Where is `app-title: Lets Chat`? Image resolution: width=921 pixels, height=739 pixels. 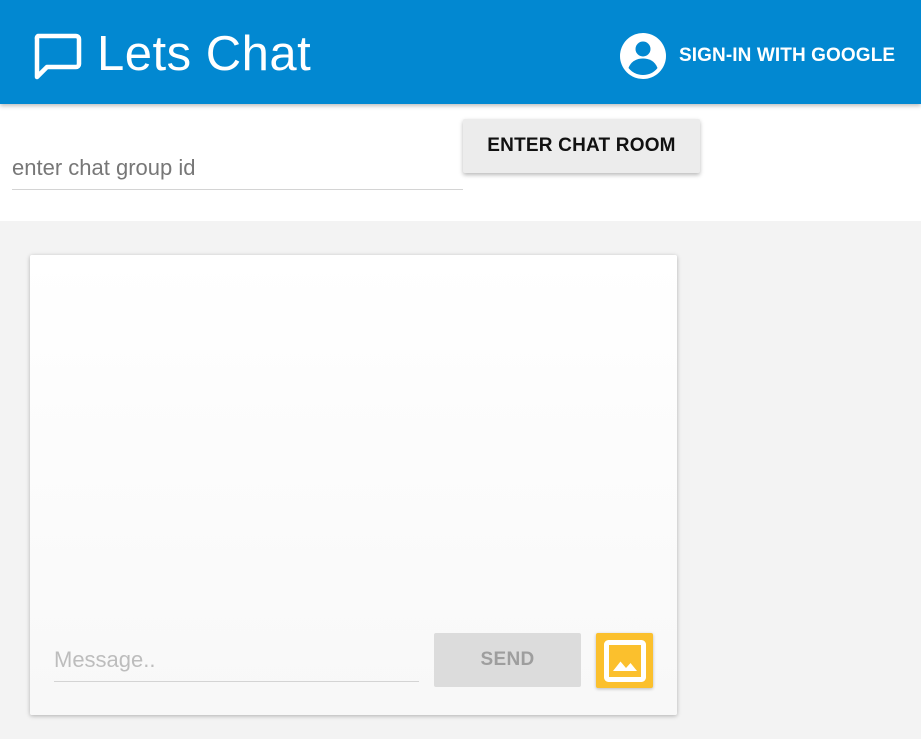
app-title: Lets Chat is located at coordinates (204, 54).